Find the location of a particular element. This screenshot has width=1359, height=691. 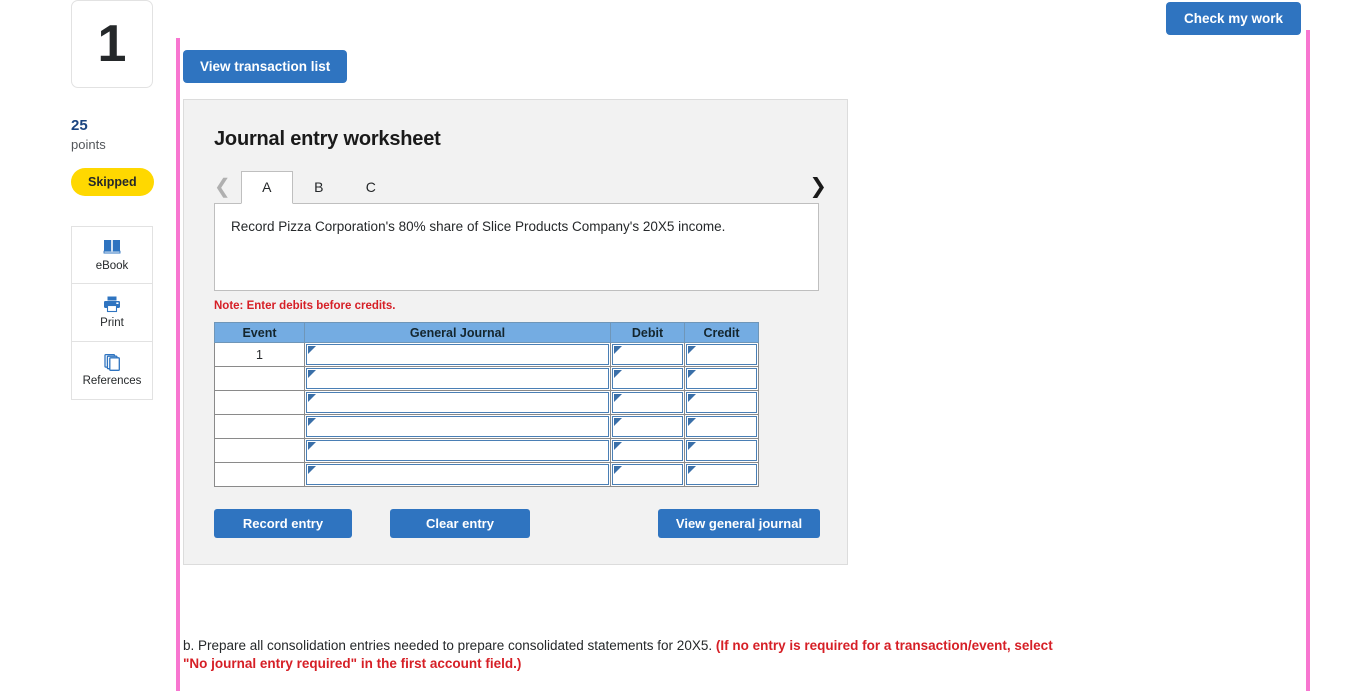

ebook-icon is located at coordinates (112, 247).